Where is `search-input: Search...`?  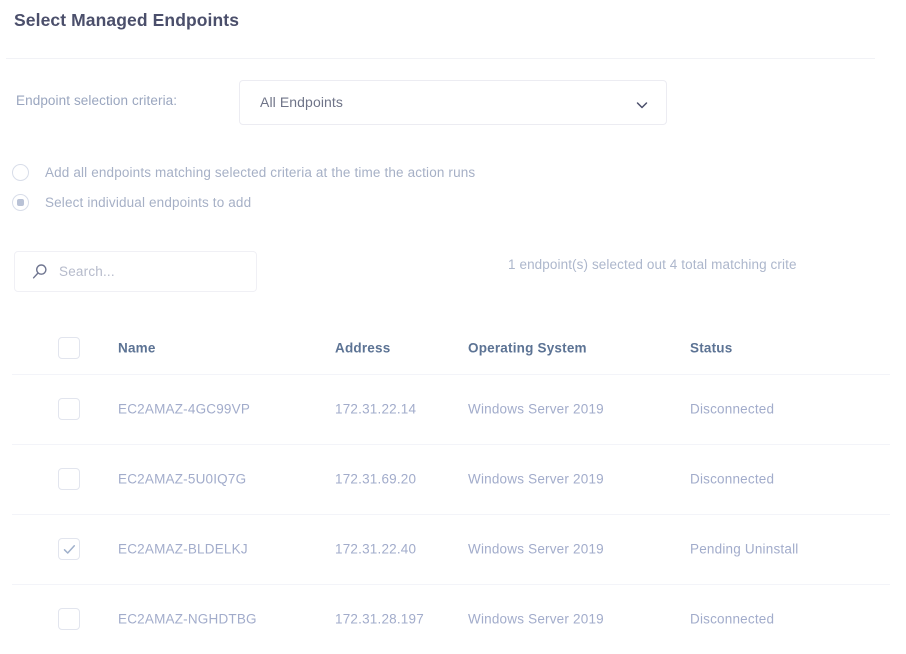
search-input: Search... is located at coordinates (135, 271).